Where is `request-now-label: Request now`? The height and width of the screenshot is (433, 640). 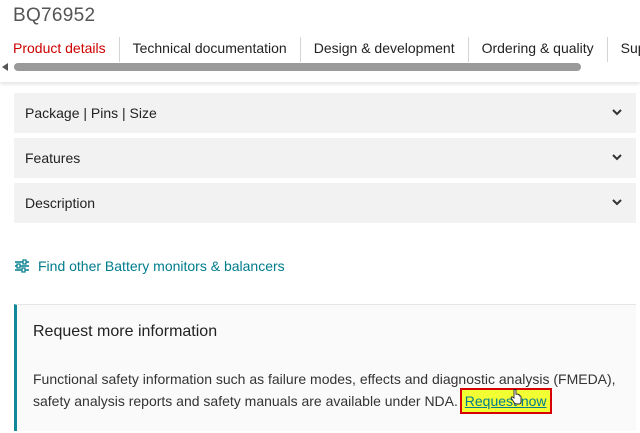
request-now-label: Request now is located at coordinates (505, 401).